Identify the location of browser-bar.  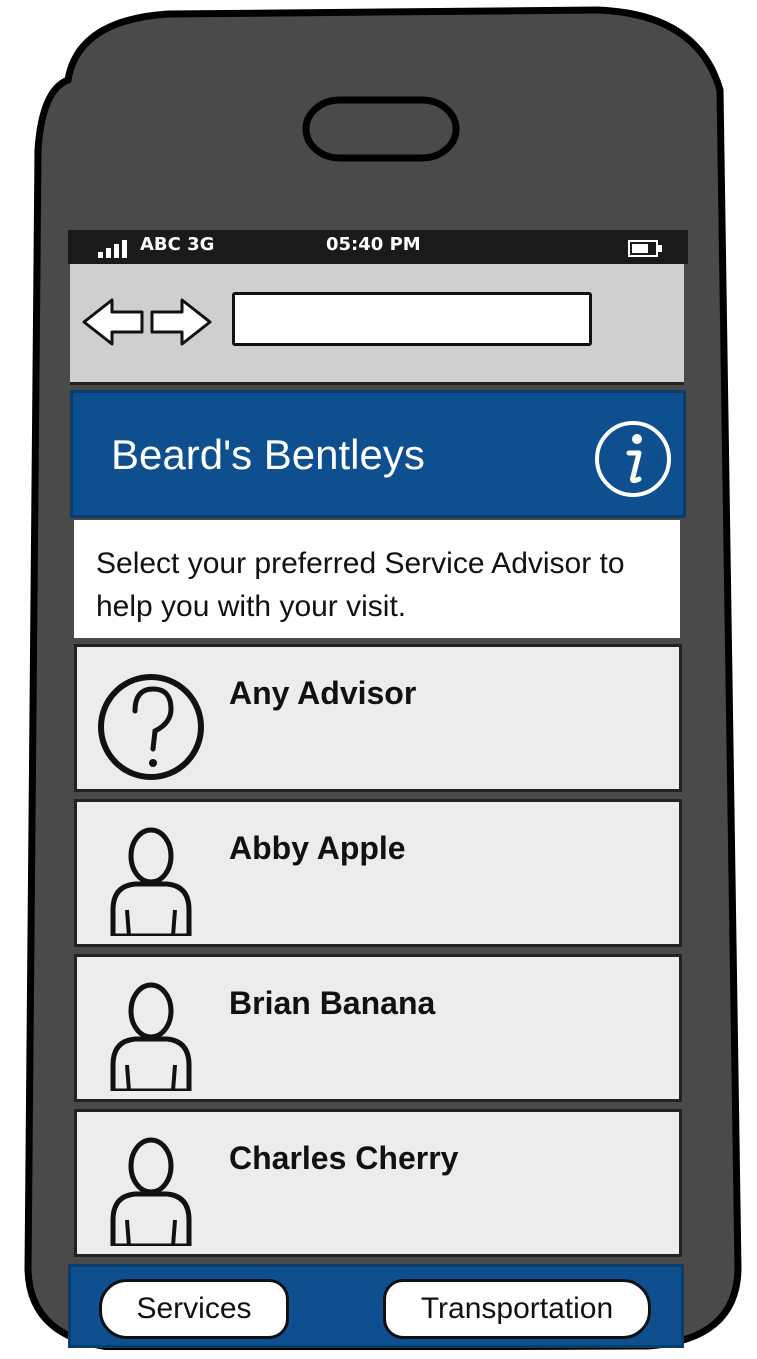
(377, 324).